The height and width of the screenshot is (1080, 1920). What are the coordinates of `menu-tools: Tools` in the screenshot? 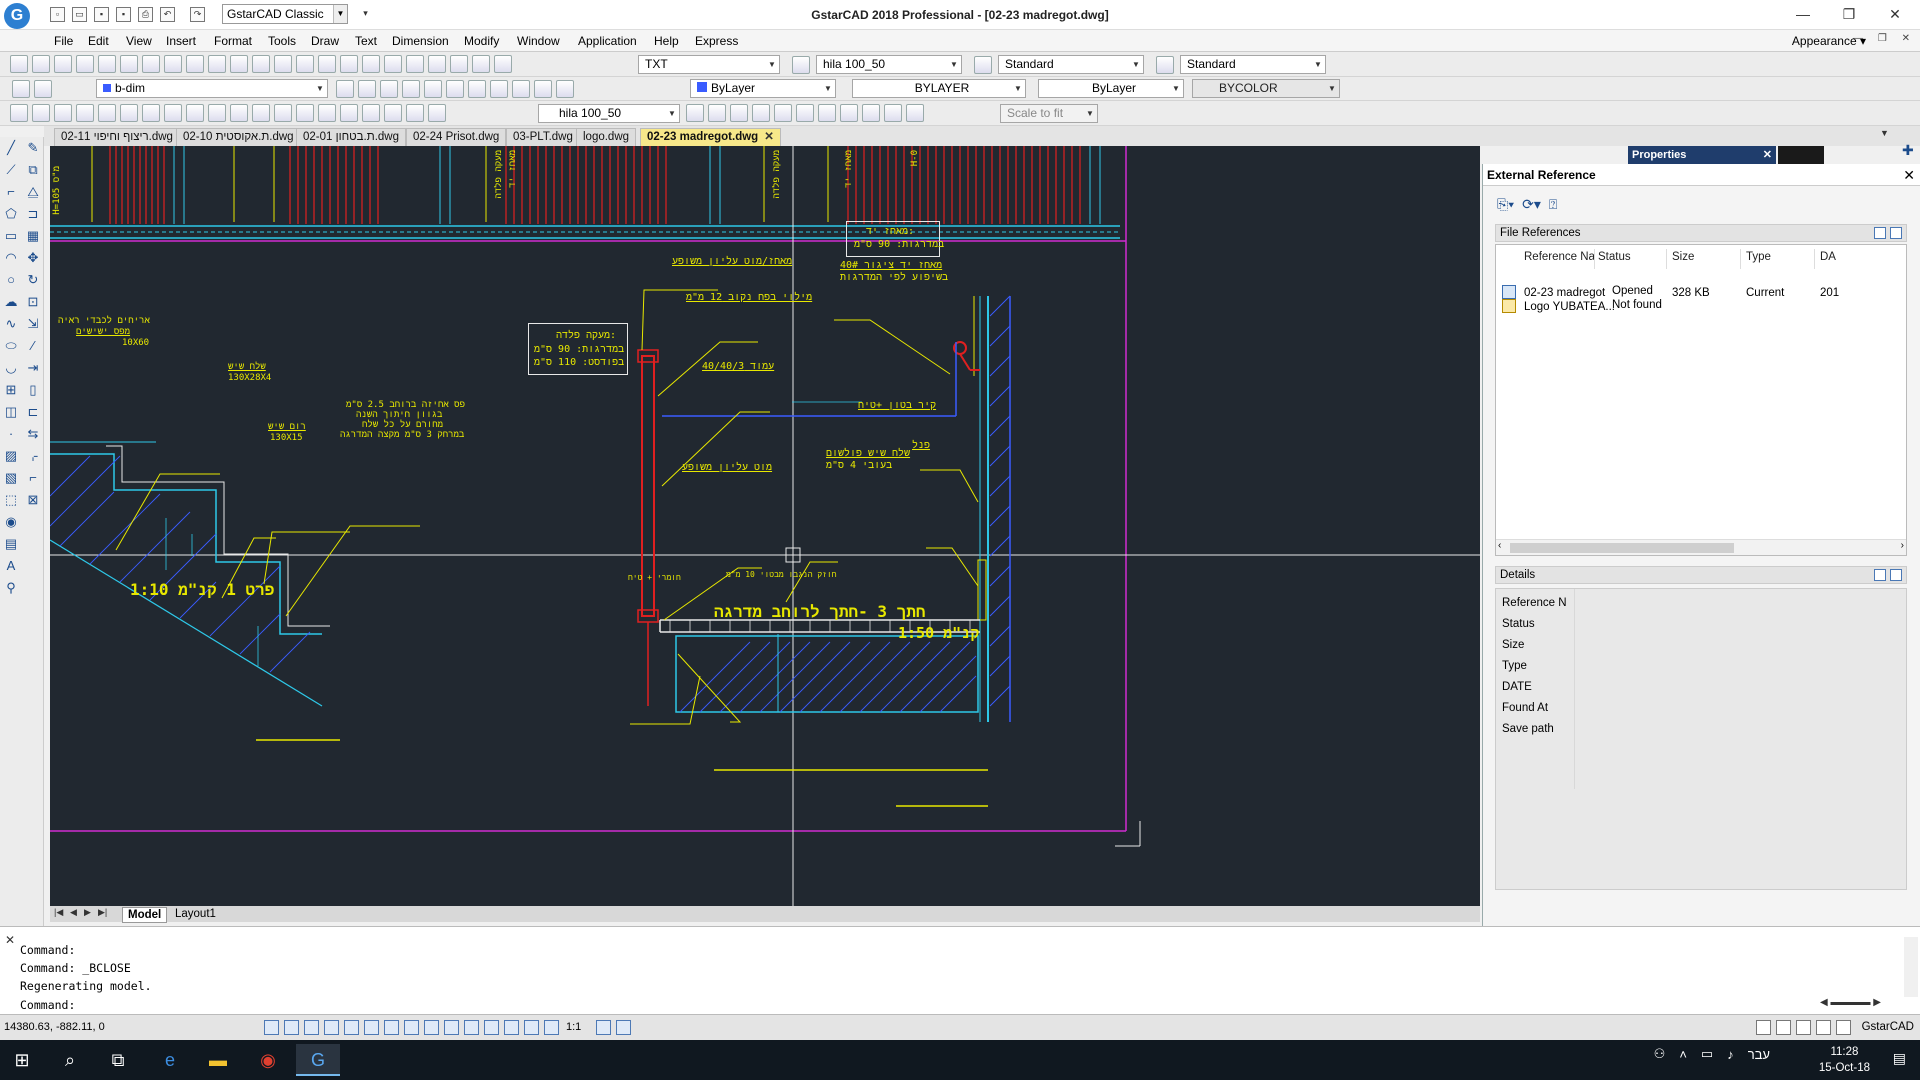 It's located at (282, 41).